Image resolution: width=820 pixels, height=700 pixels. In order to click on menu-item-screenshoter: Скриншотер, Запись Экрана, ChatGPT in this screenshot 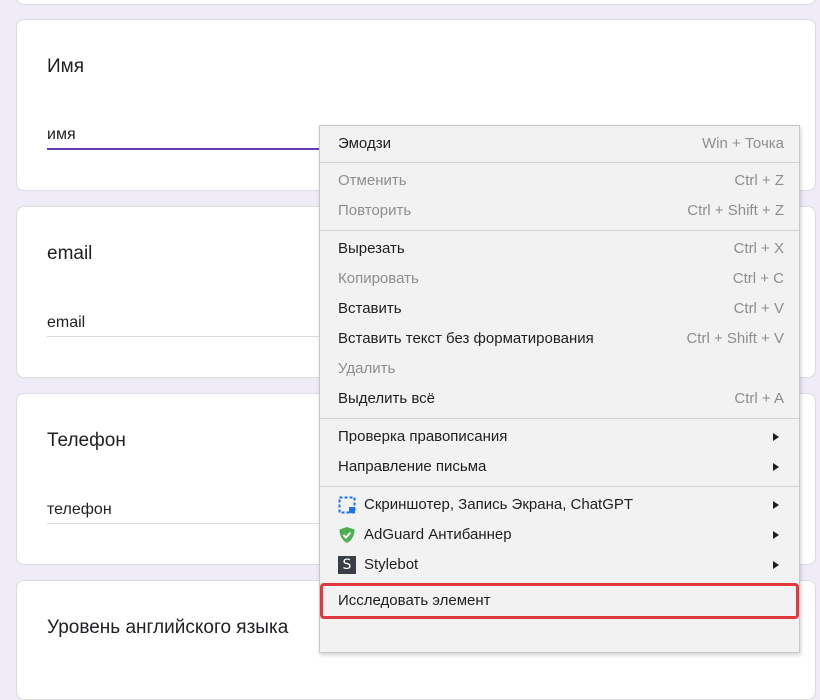, I will do `click(559, 505)`.